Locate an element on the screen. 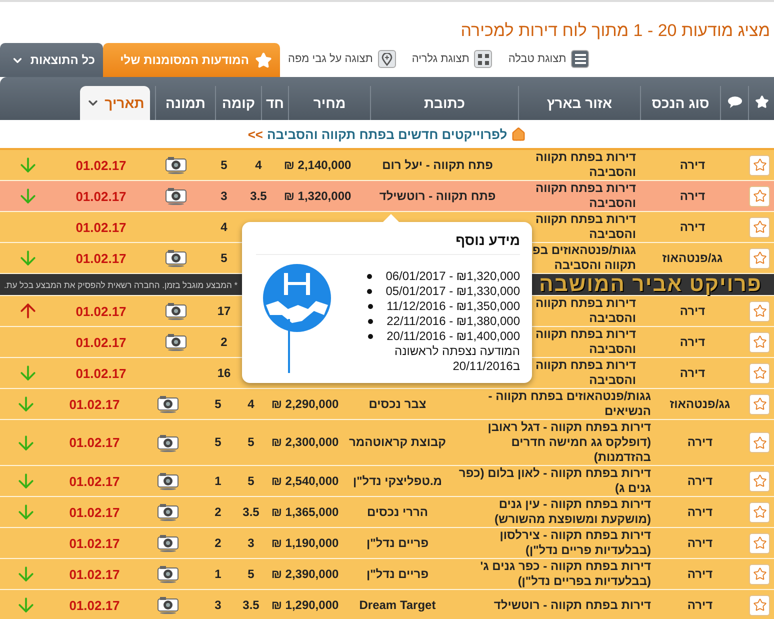  price-history-text: 22/11/2016 - ₪1,380,000 is located at coordinates (453, 321).